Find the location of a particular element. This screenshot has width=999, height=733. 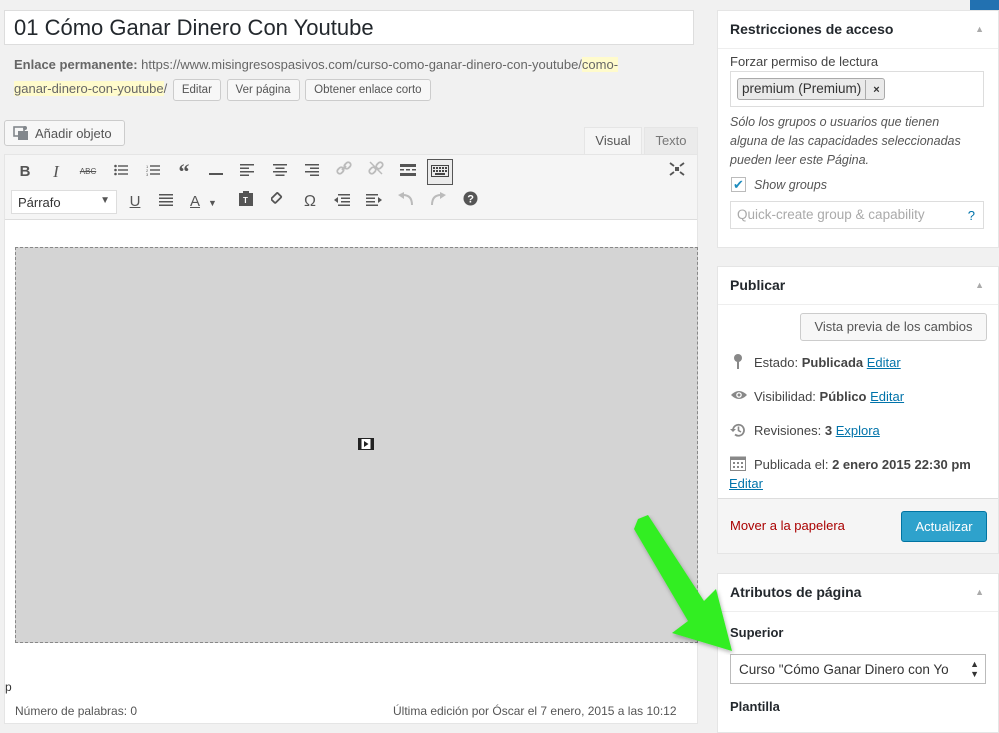

show-groups-checkbox: ✔ is located at coordinates (738, 184).